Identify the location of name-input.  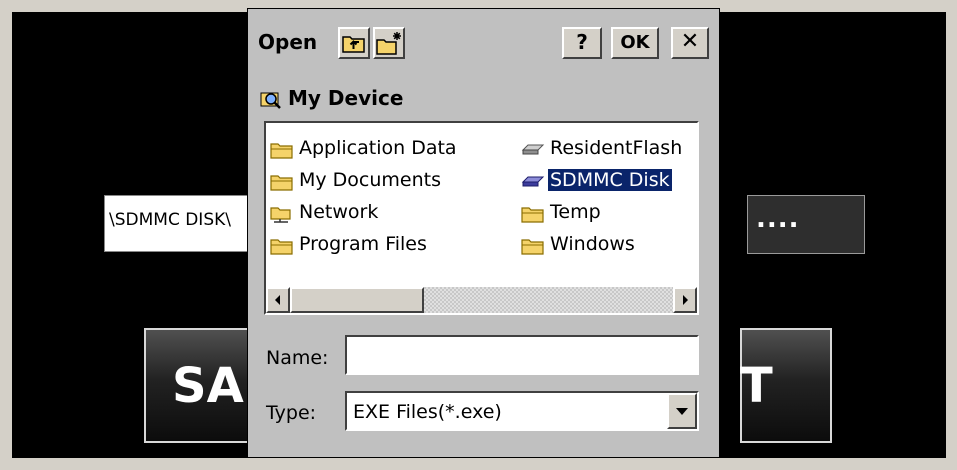
(522, 355).